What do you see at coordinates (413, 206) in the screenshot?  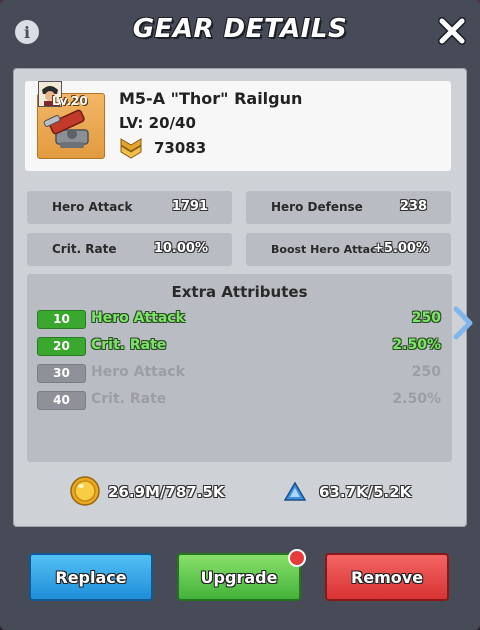 I see `stat-value: 238` at bounding box center [413, 206].